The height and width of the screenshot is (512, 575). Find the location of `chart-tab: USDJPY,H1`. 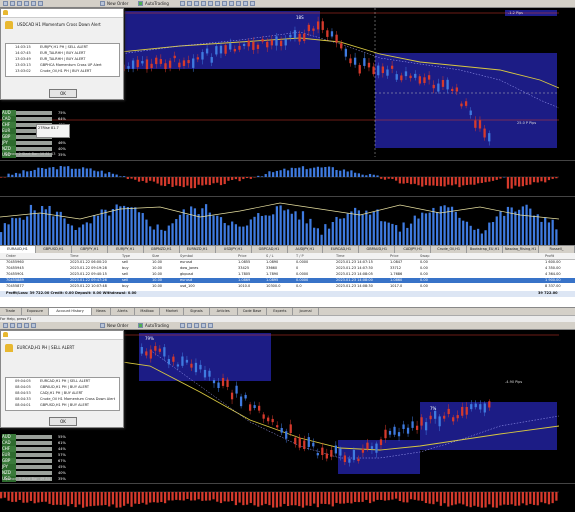

chart-tab: USDJPY,H1 is located at coordinates (234, 249).